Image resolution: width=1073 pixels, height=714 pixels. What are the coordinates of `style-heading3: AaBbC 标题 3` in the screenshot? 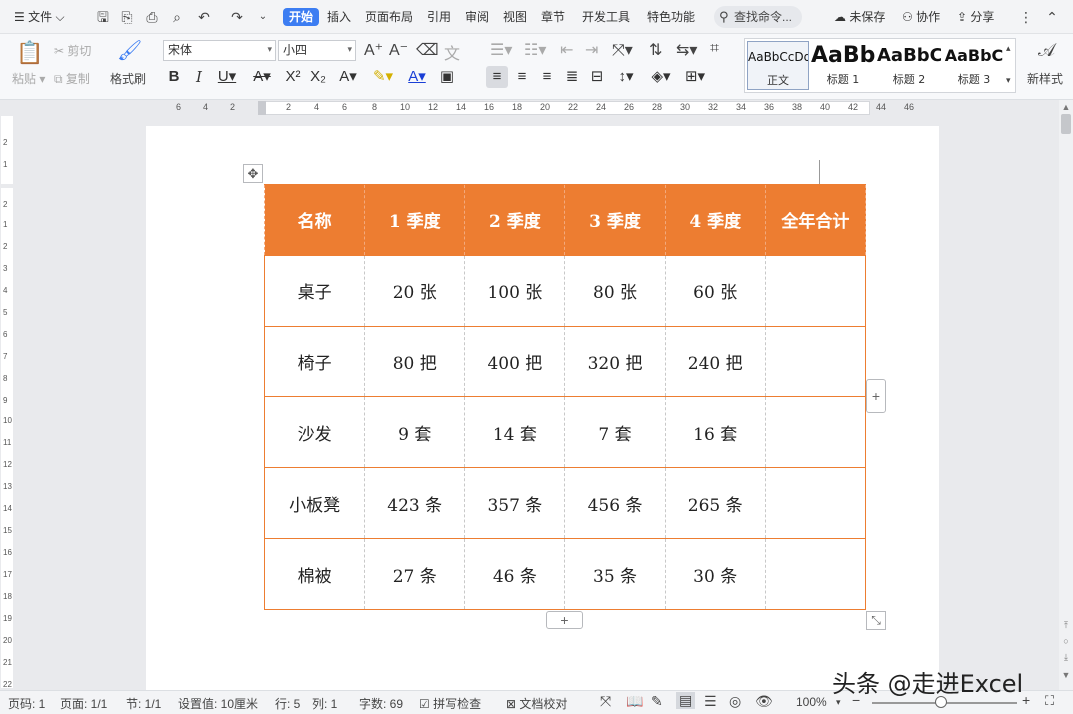 It's located at (974, 65).